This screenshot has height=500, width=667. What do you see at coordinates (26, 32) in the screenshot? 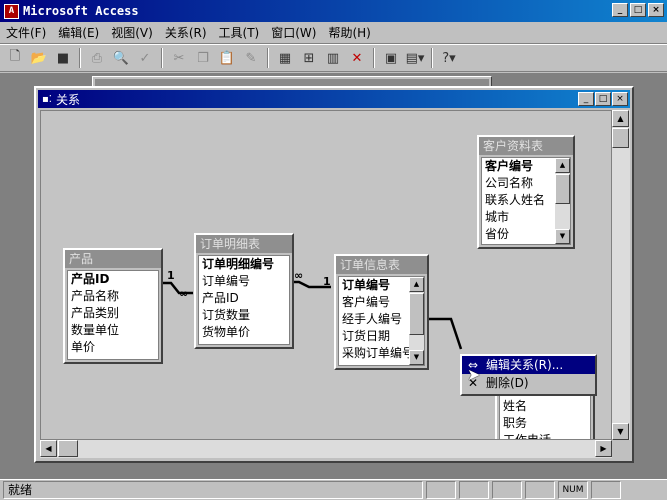
I see `menu-file: 文件(F)` at bounding box center [26, 32].